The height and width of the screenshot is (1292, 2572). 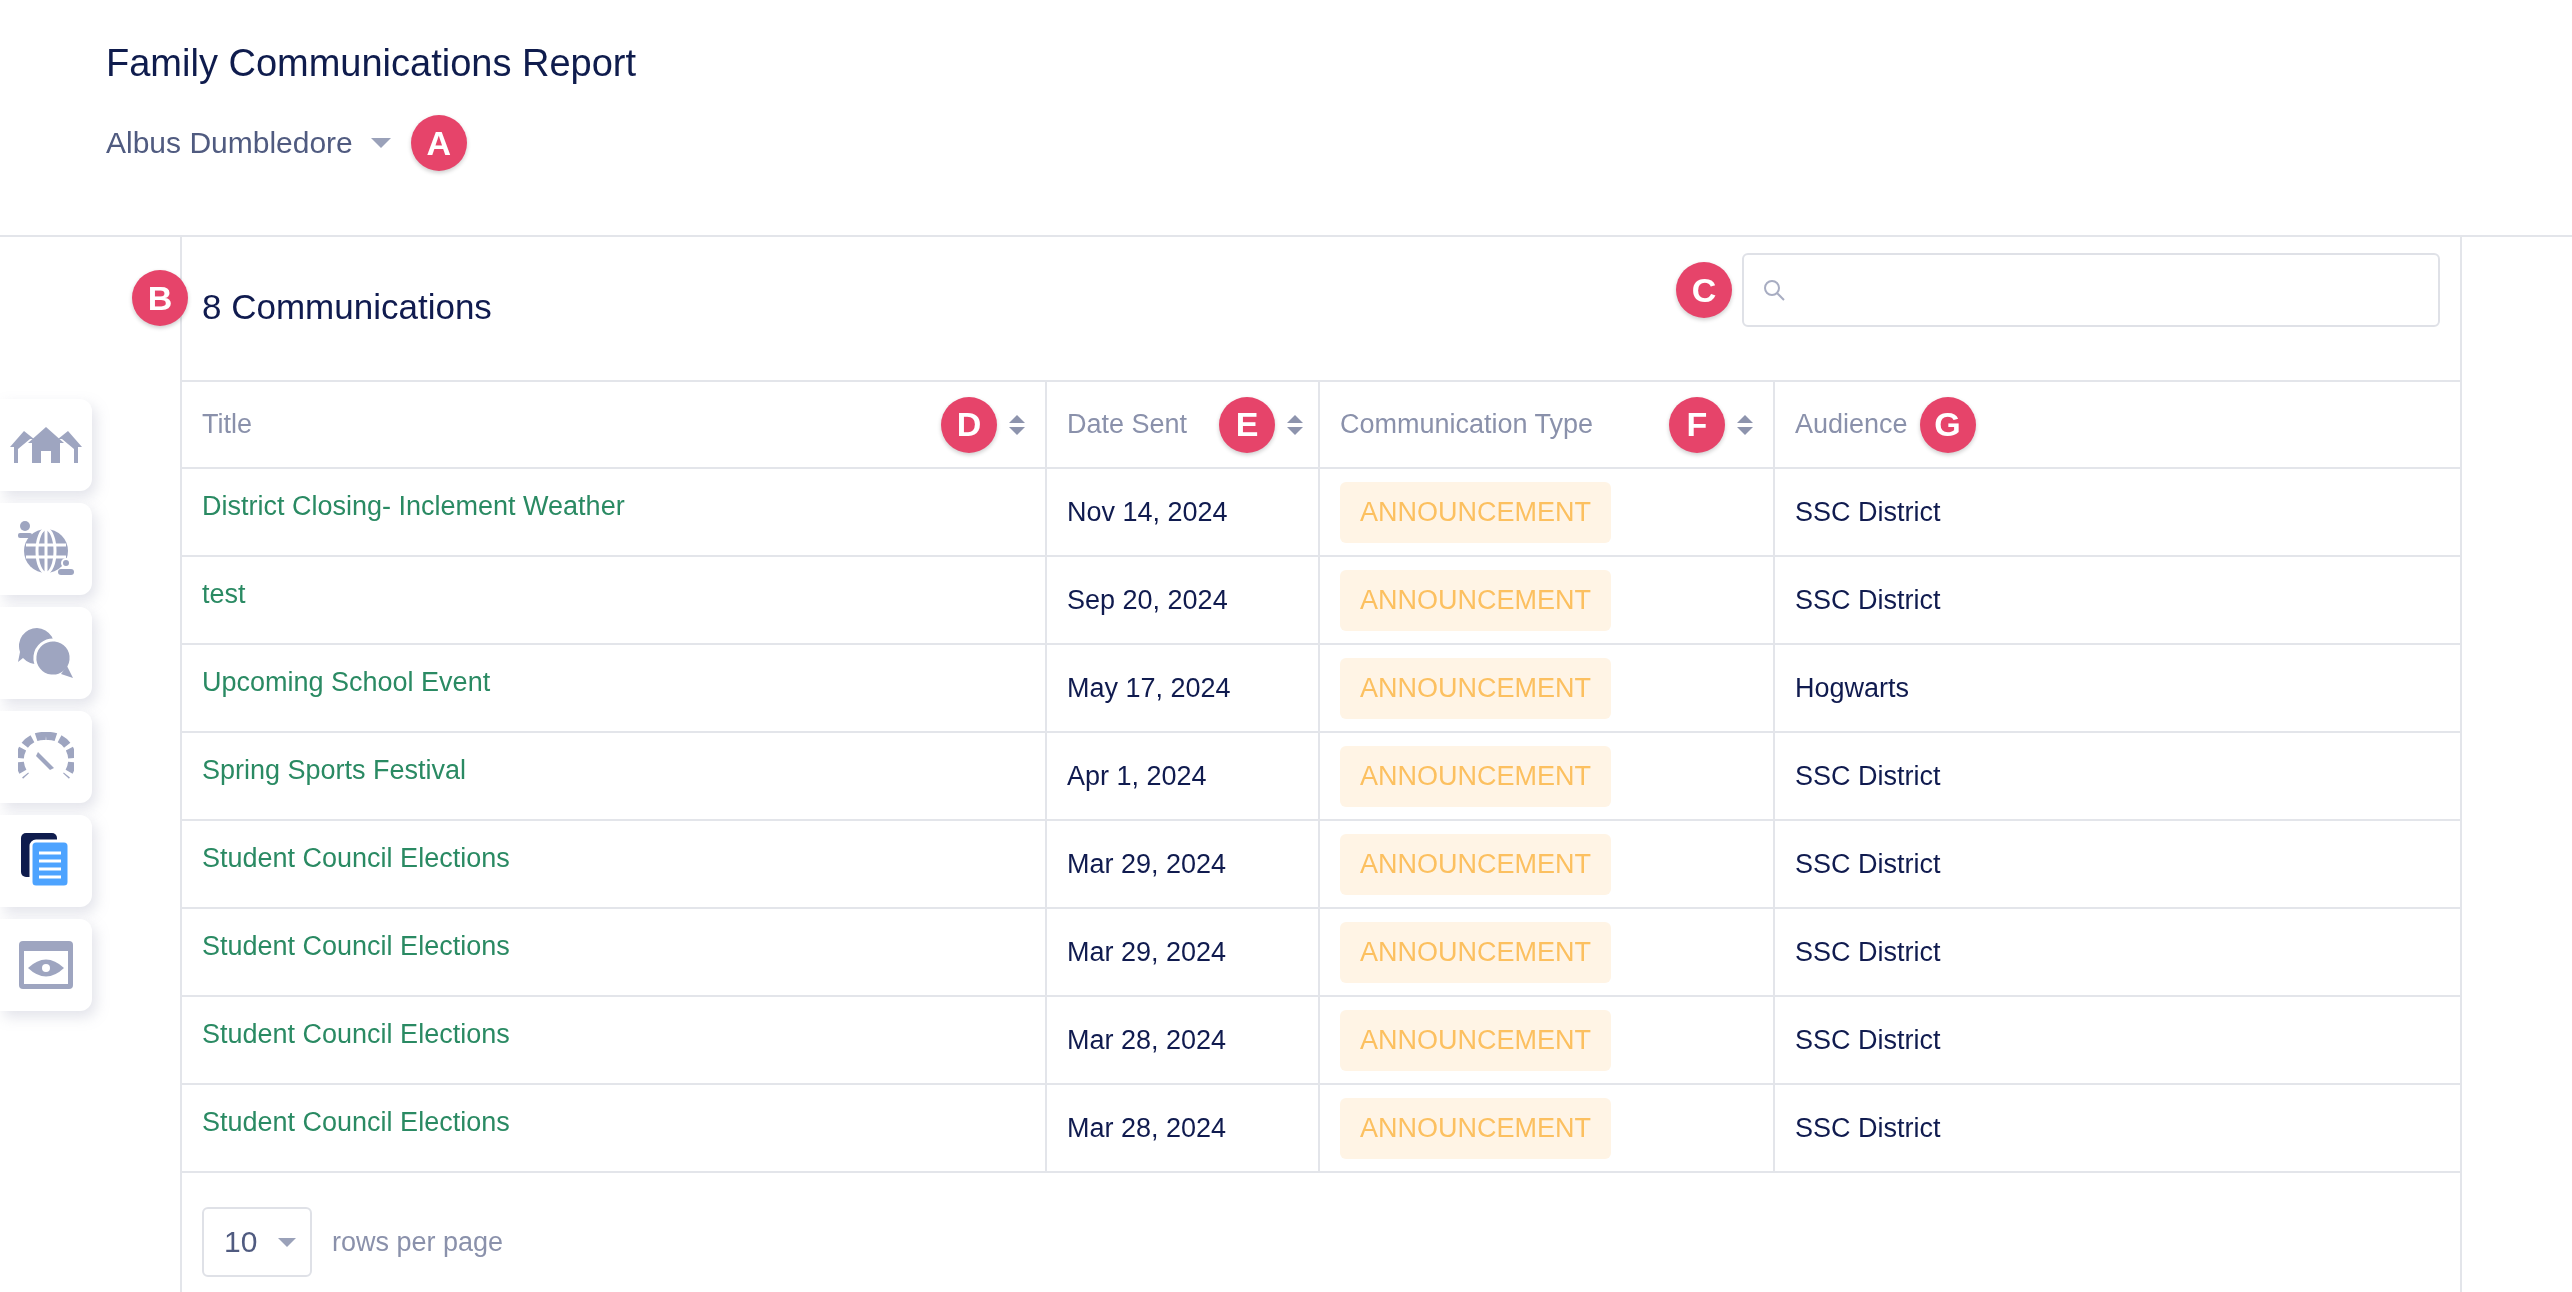 What do you see at coordinates (227, 424) in the screenshot?
I see `column-header: Title` at bounding box center [227, 424].